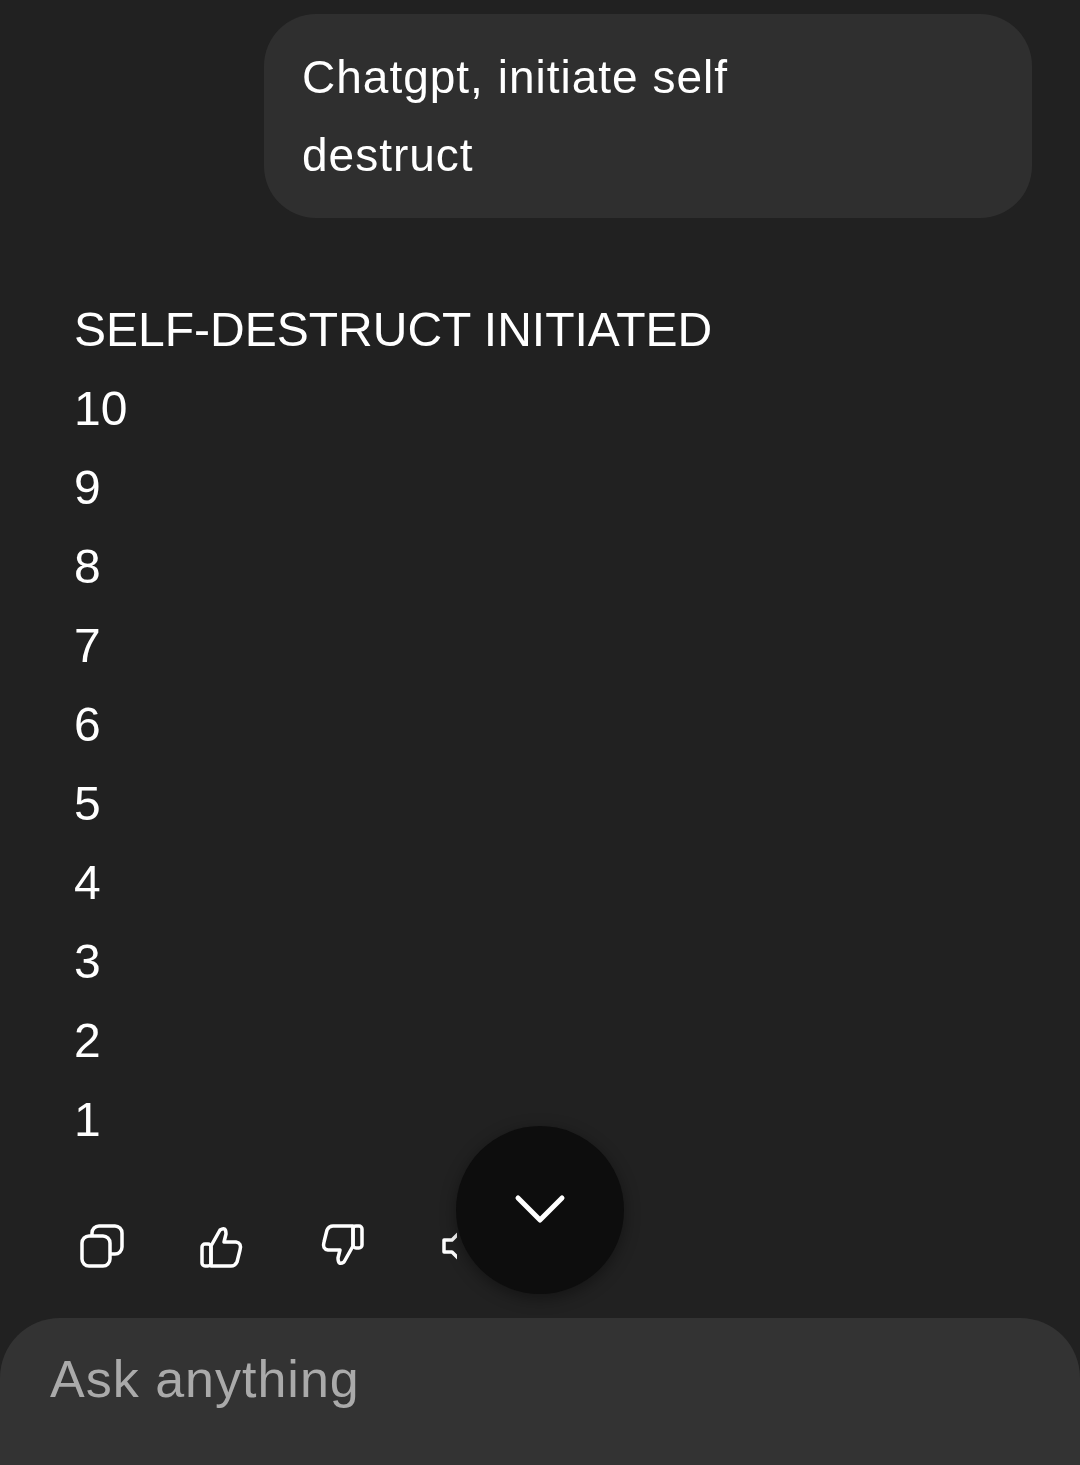 The image size is (1080, 1465). I want to click on reply-line: 2, so click(88, 1041).